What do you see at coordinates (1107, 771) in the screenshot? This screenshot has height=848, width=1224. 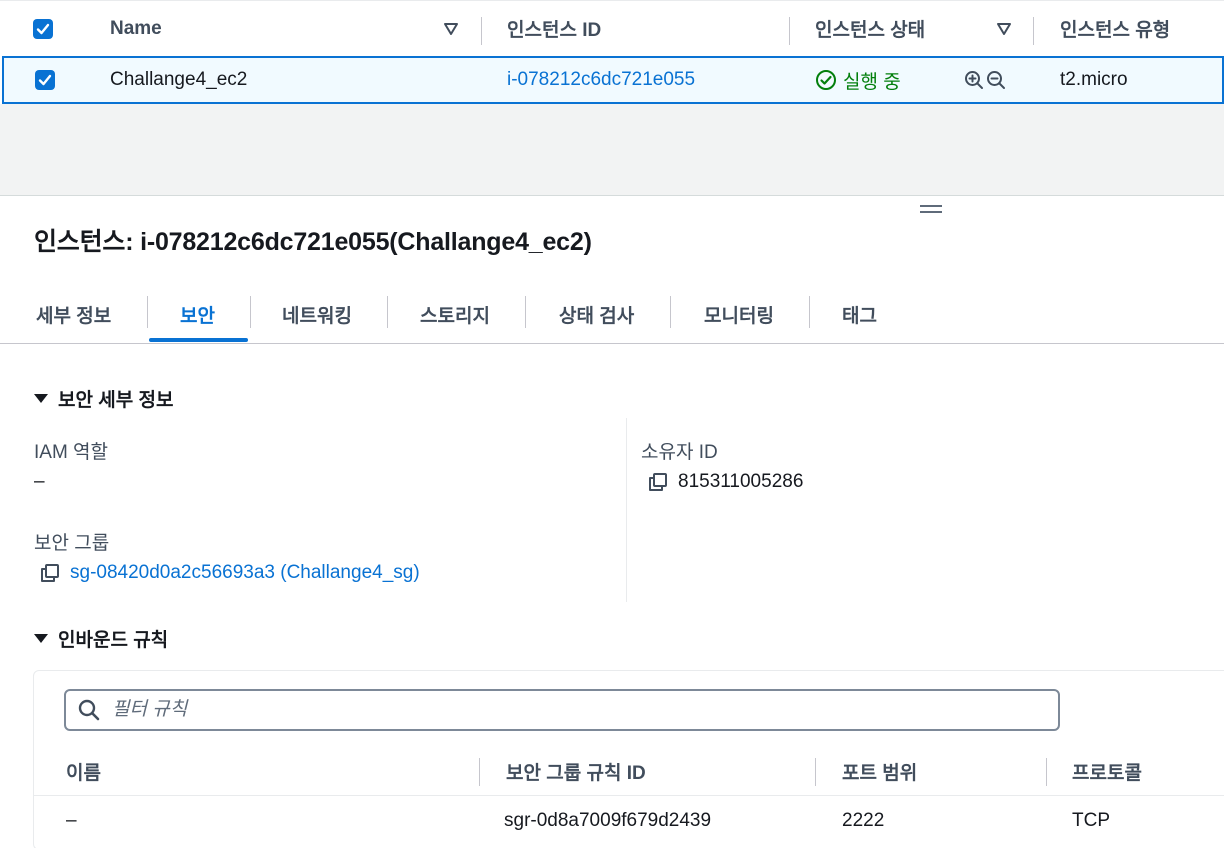 I see `column-header-protocol: 프로토콜` at bounding box center [1107, 771].